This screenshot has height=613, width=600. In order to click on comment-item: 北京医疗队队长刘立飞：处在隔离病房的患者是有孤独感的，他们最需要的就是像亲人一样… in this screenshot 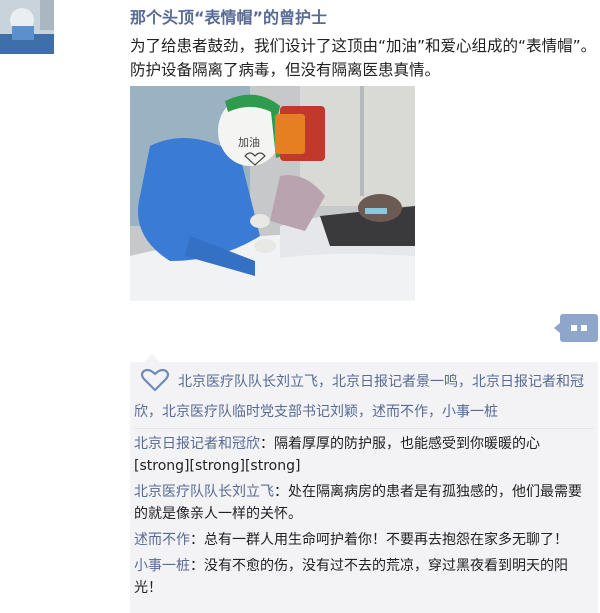, I will do `click(364, 503)`.